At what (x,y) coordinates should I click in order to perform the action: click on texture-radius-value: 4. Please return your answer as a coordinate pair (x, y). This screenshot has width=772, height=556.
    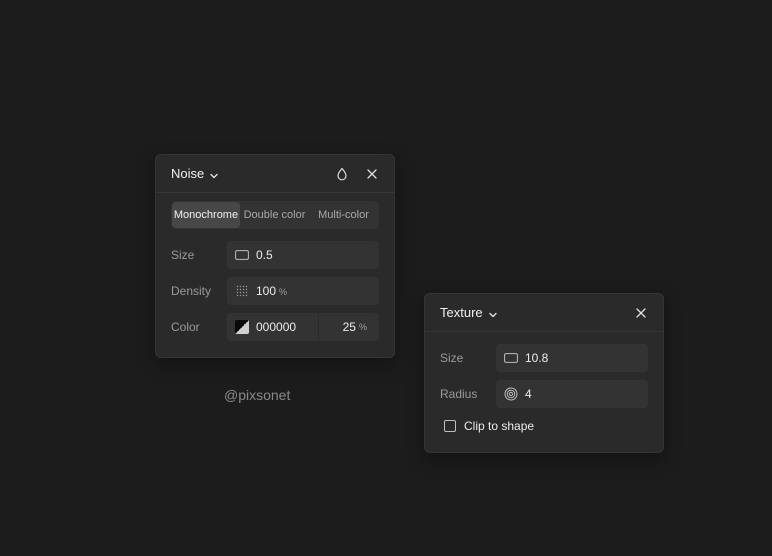
    Looking at the image, I should click on (528, 394).